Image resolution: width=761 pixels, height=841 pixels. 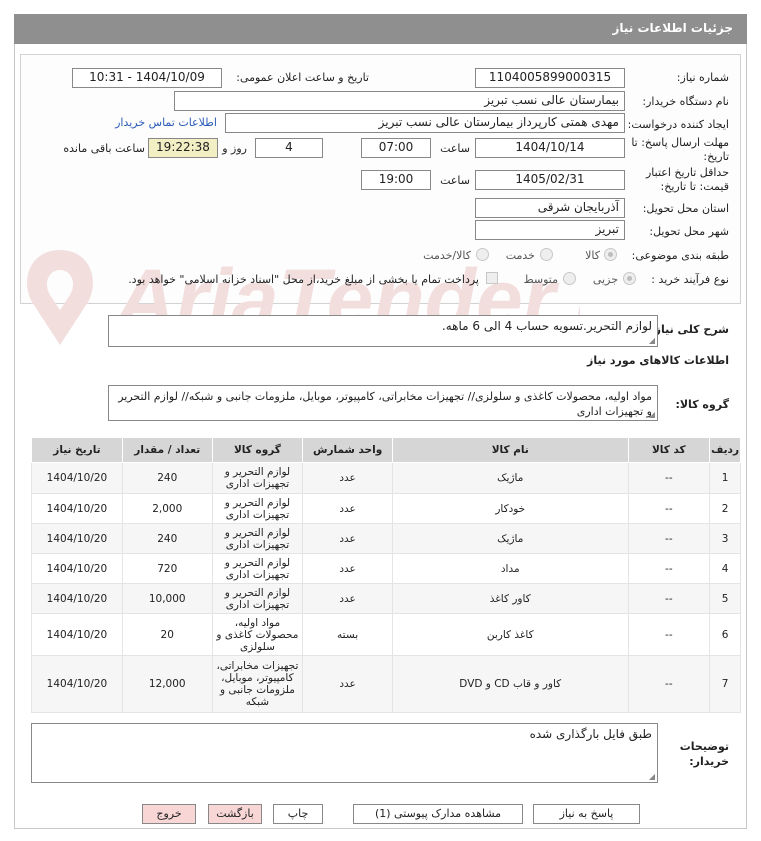 I want to click on row-number: 3, so click(x=725, y=538).